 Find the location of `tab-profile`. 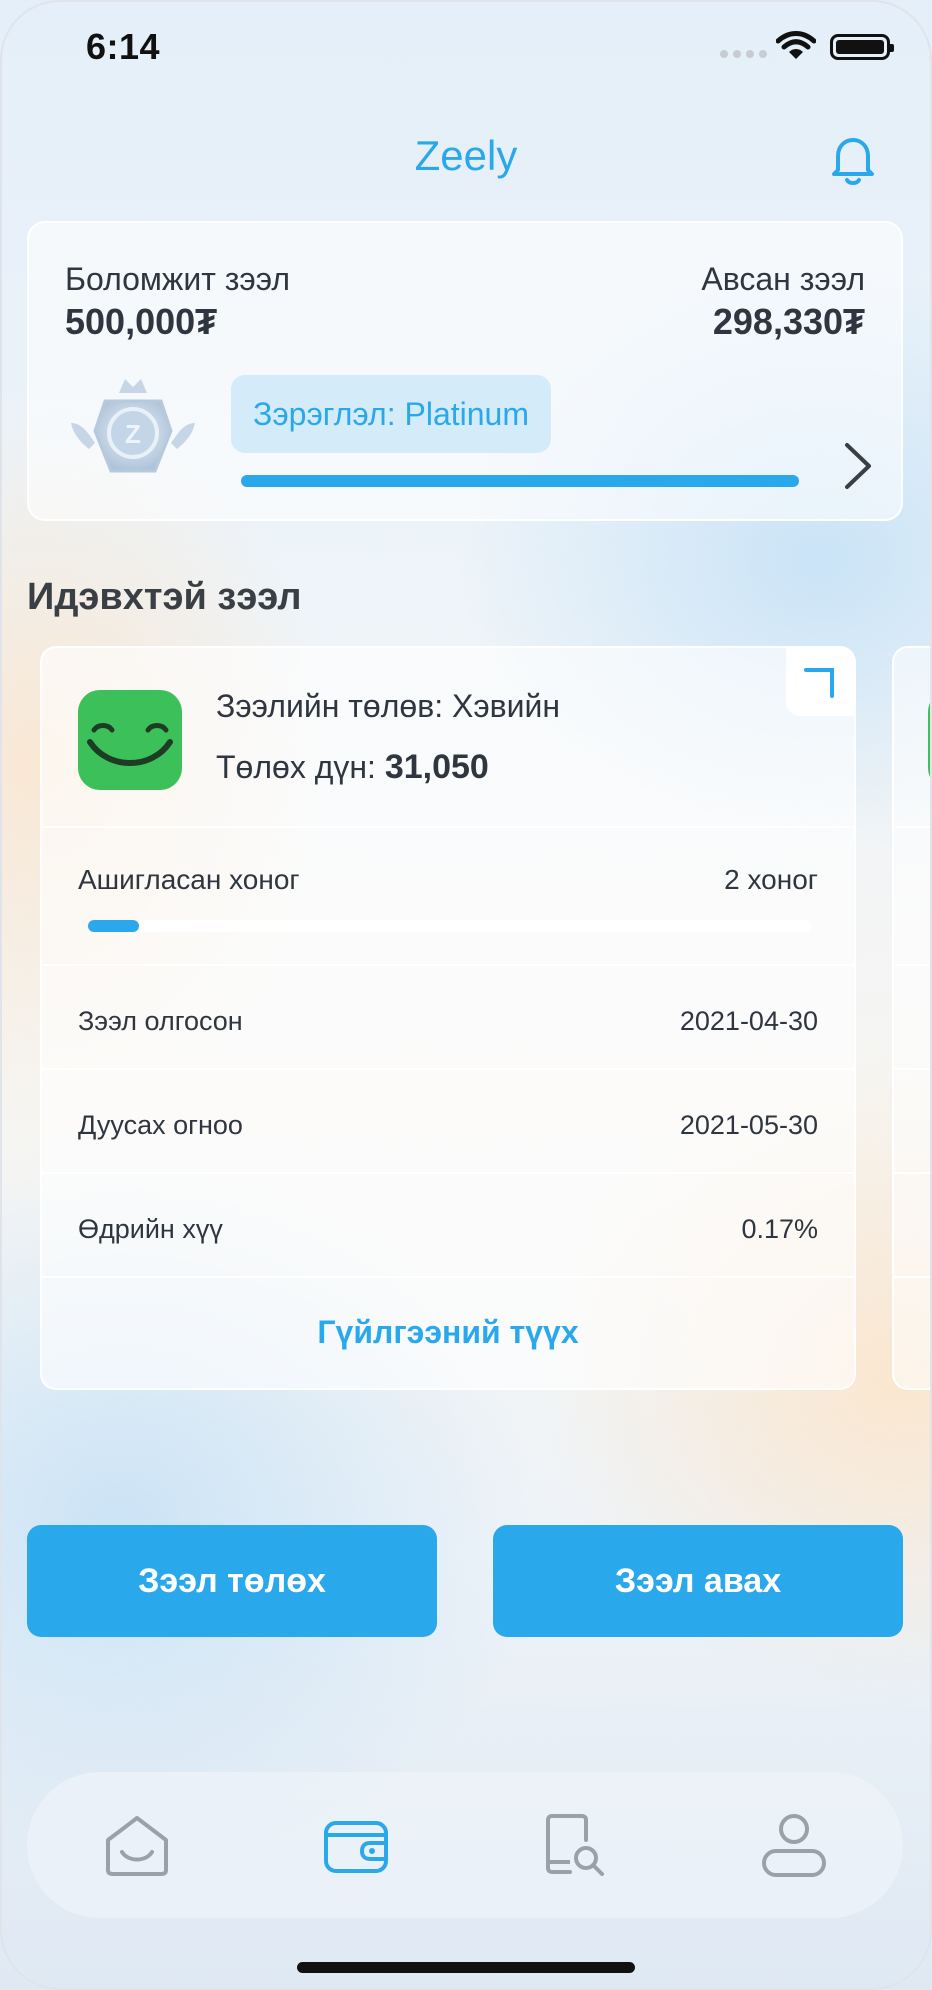

tab-profile is located at coordinates (794, 1845).